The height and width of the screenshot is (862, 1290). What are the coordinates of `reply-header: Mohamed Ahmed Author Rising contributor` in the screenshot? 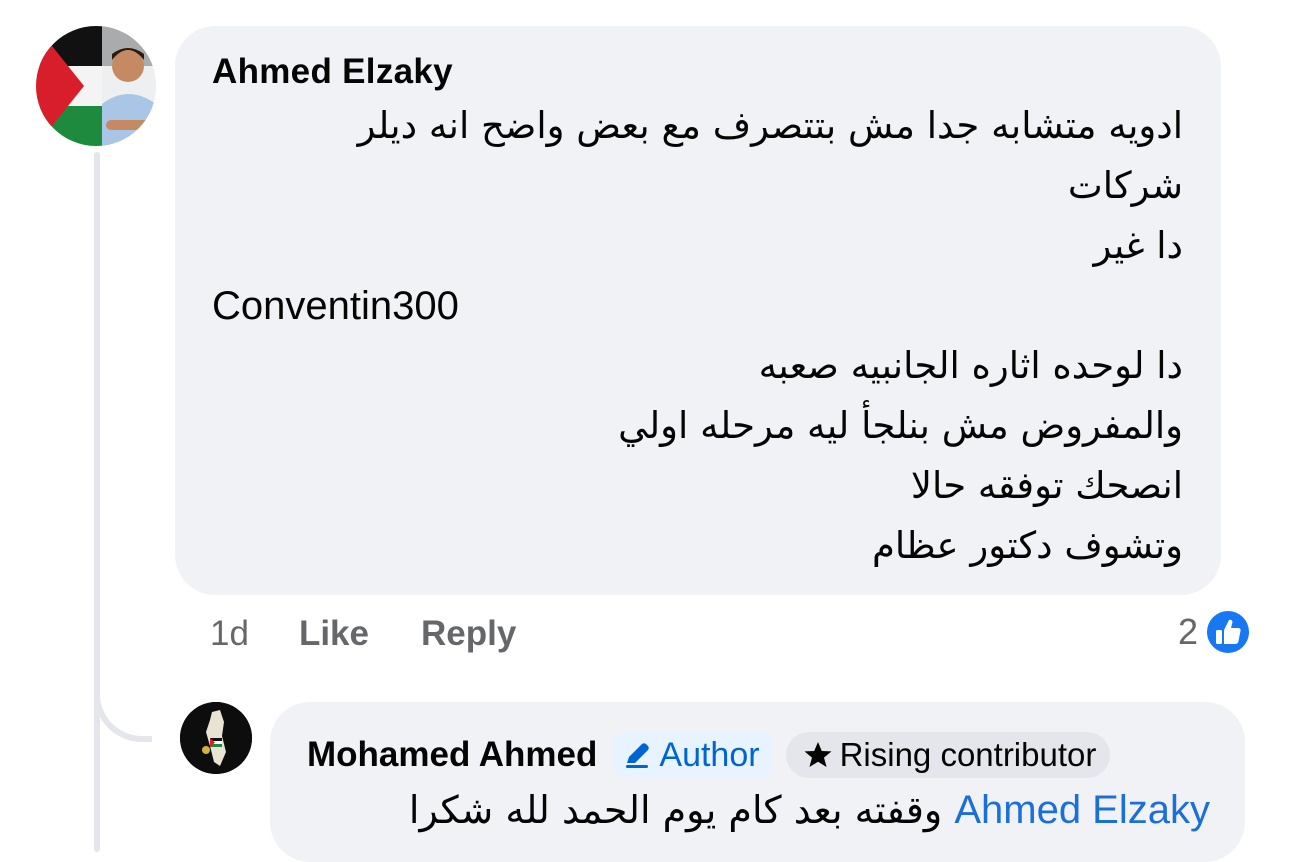 It's located at (709, 755).